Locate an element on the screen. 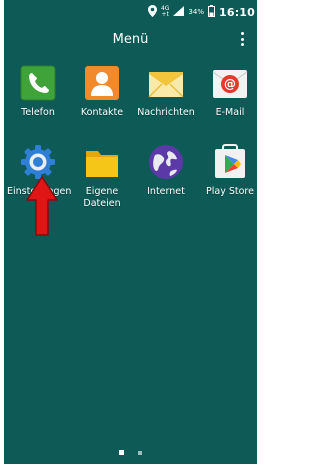 This screenshot has width=320, height=468. app-label: Telefon is located at coordinates (38, 112).